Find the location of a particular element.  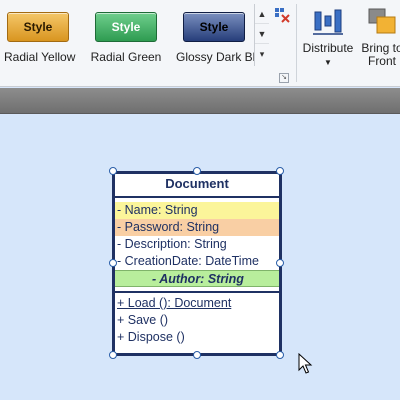

resize-handle-top-left is located at coordinates (113, 171).